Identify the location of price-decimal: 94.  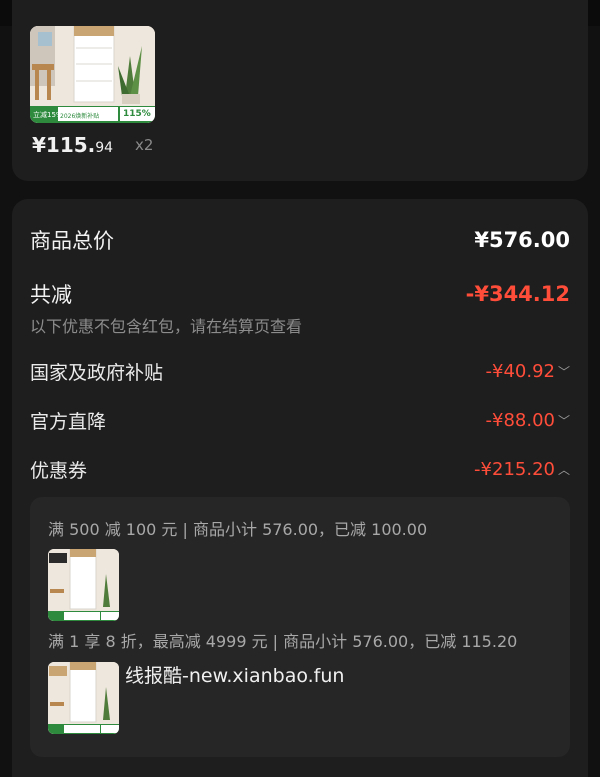
(104, 148).